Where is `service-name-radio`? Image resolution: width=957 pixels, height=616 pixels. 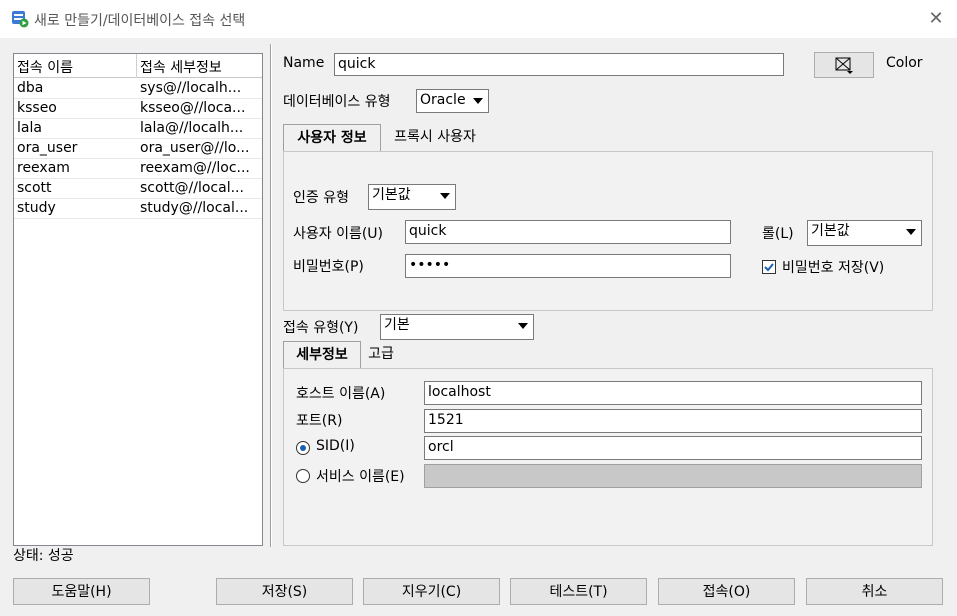 service-name-radio is located at coordinates (303, 476).